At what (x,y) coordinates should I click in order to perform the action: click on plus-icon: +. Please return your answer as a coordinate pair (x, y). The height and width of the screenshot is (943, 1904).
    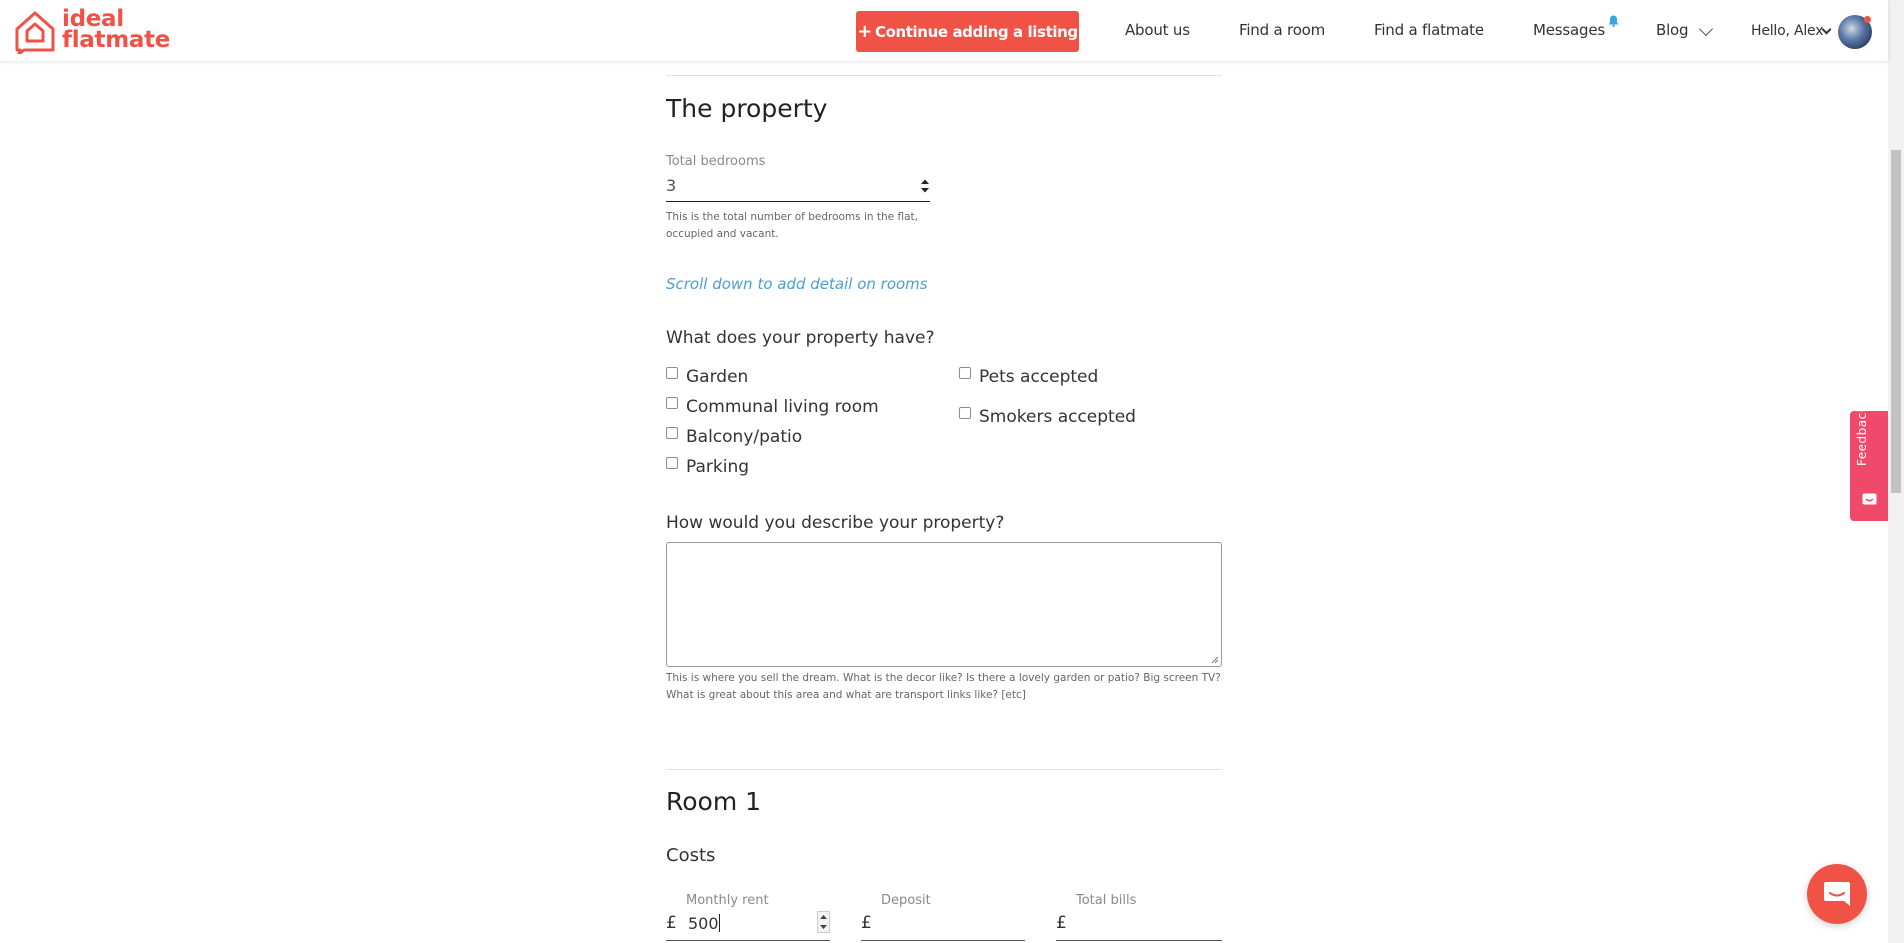
    Looking at the image, I should click on (864, 31).